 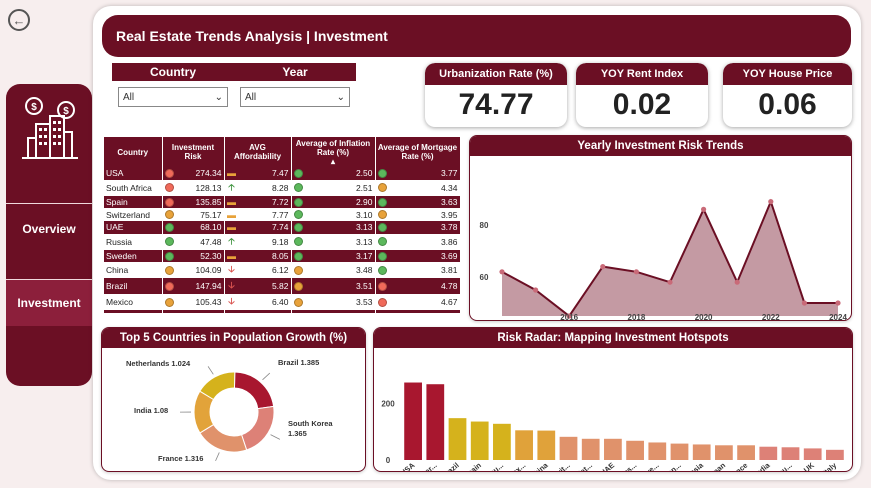 What do you see at coordinates (282, 241) in the screenshot?
I see `table-row: Russia 47.48 🡡 9.18 3.13 3.86` at bounding box center [282, 241].